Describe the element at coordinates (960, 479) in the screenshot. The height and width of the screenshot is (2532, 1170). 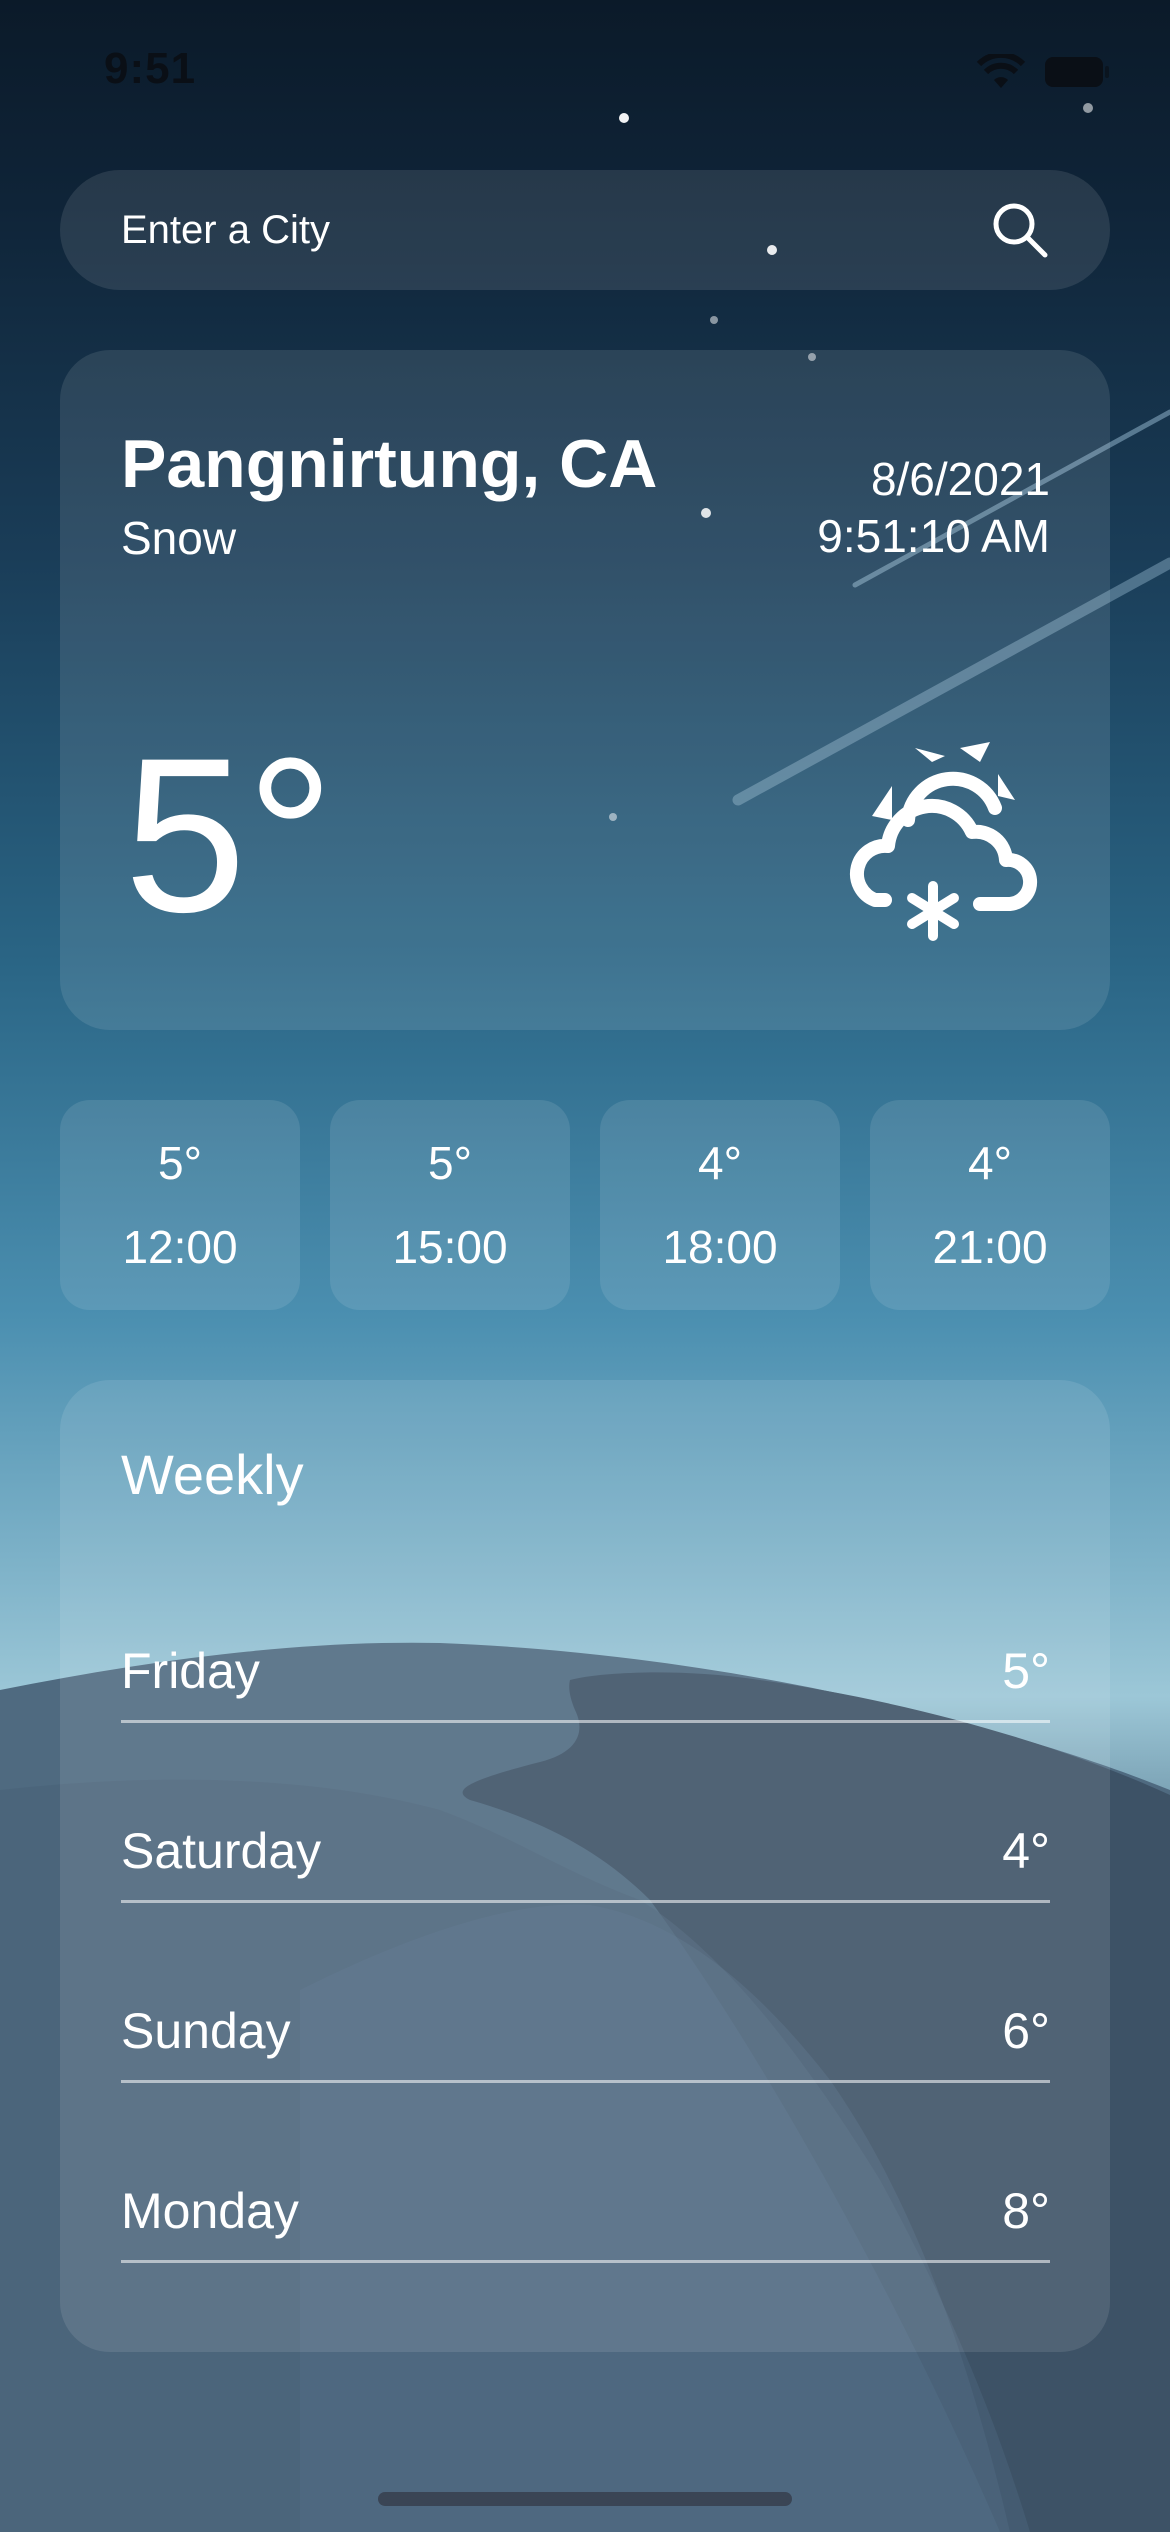
I see `current-date: 8/6/2021` at that location.